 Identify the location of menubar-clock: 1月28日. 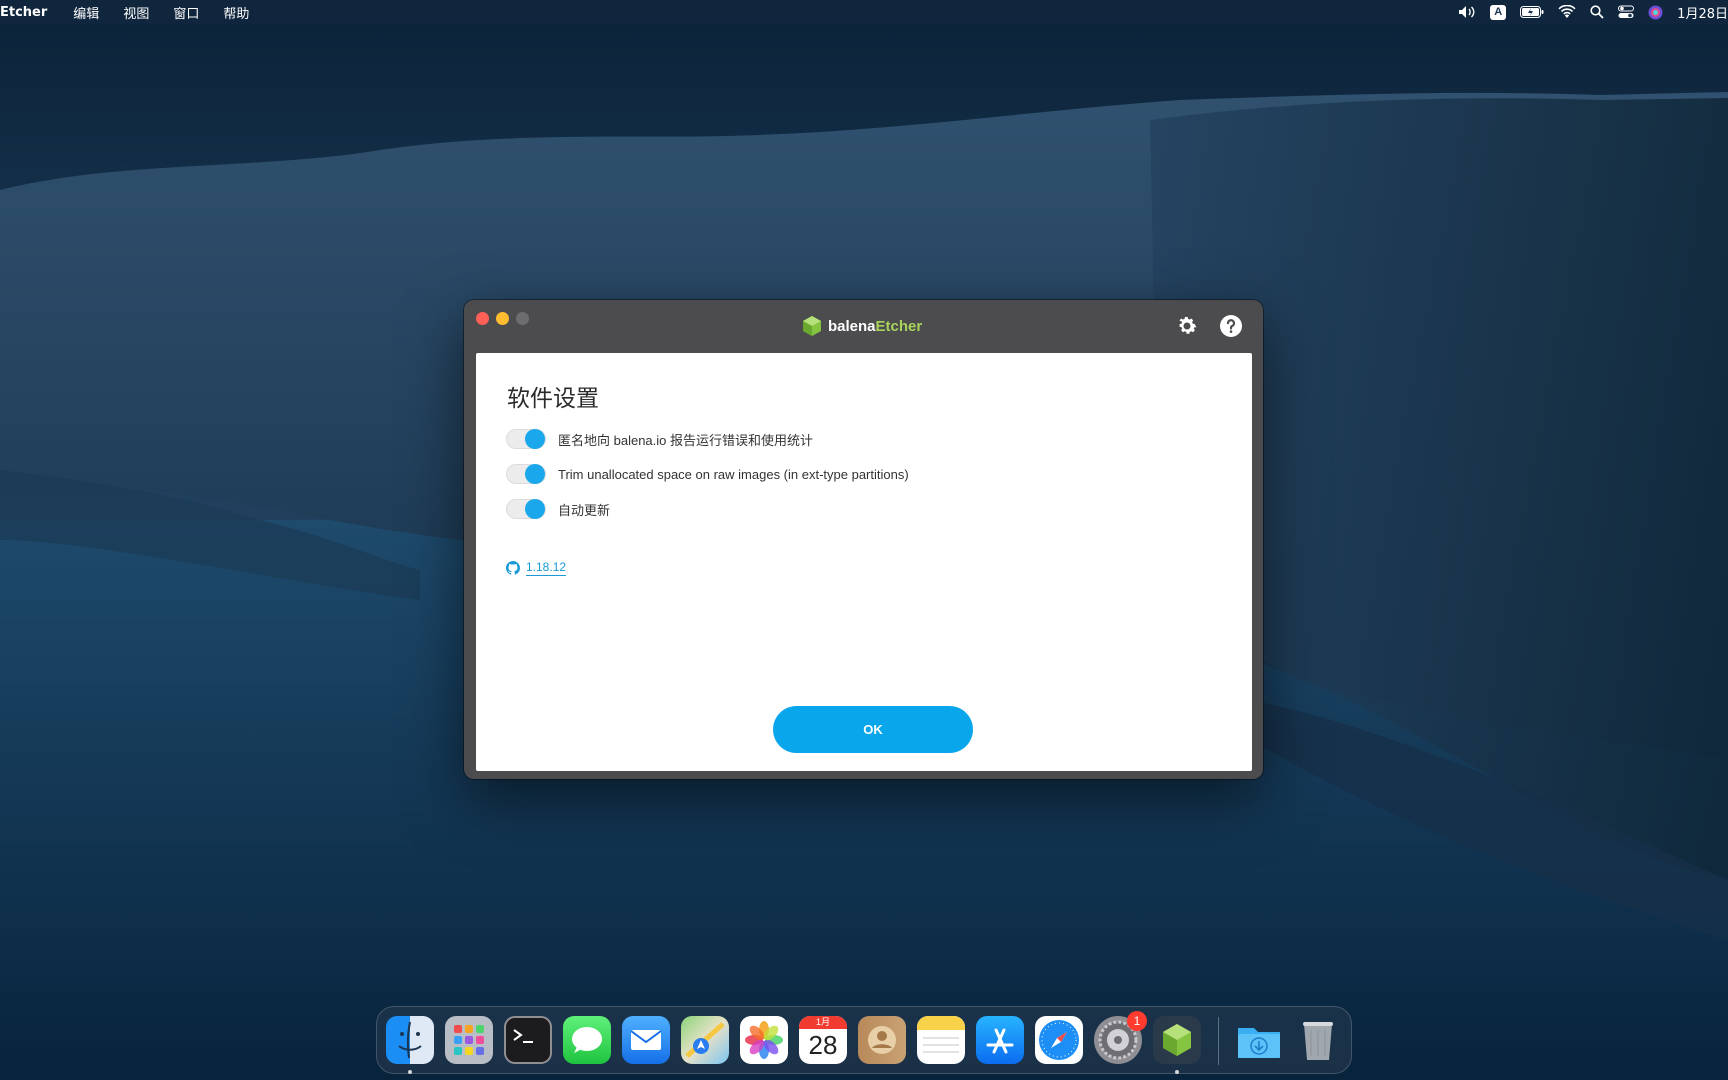
(1702, 12).